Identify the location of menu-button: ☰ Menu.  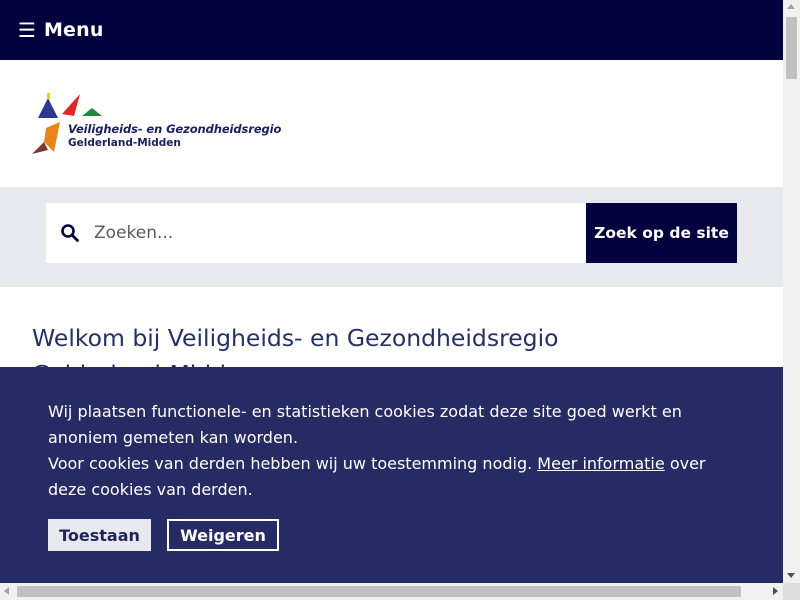
(61, 30).